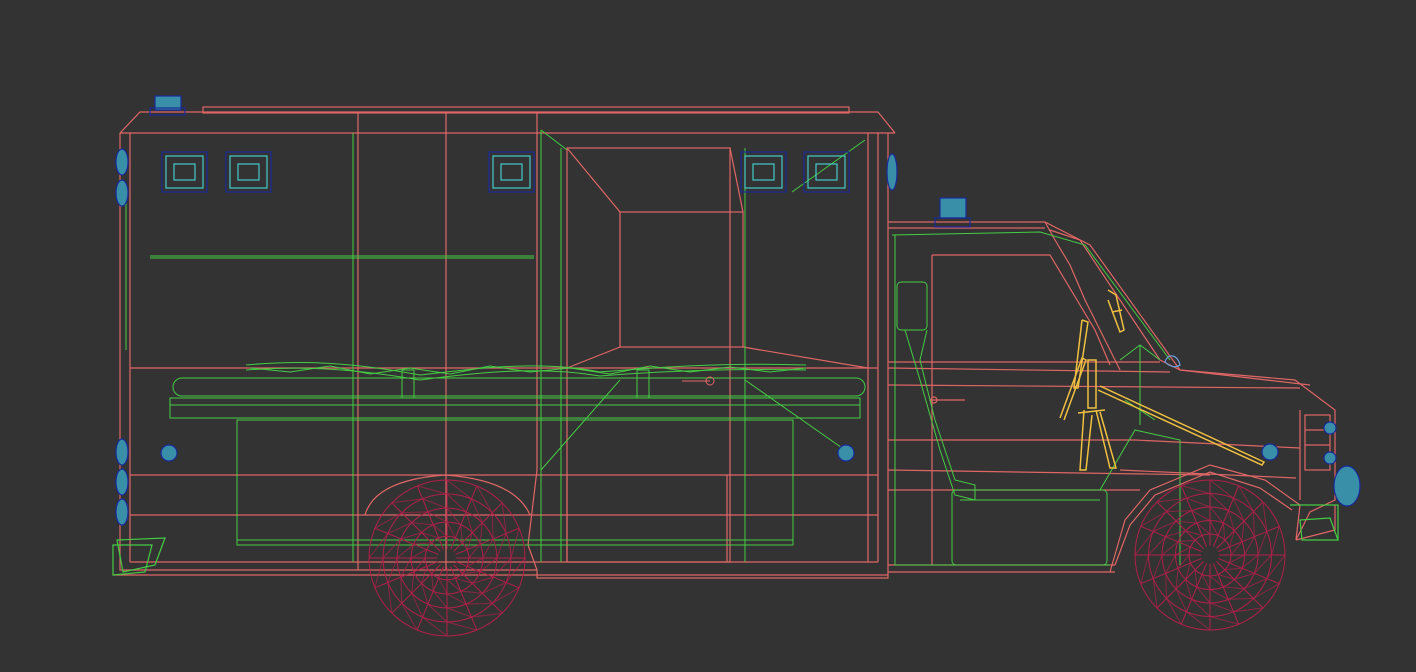 The image size is (1416, 672). I want to click on box-windows, so click(505, 172).